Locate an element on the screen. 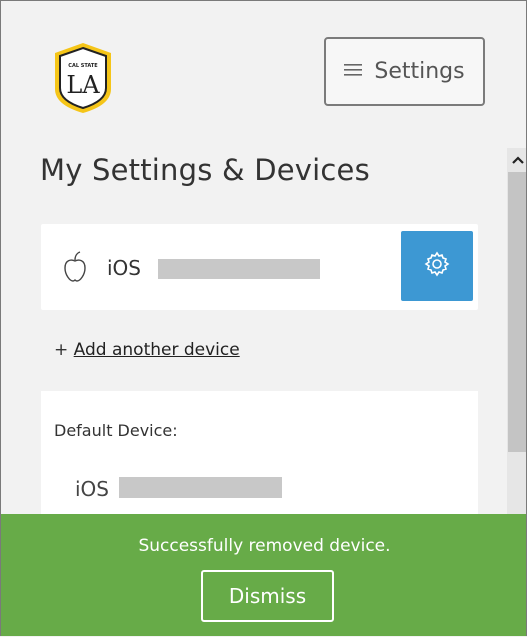 The image size is (527, 637). logo-small-text: CAL STATE is located at coordinates (83, 66).